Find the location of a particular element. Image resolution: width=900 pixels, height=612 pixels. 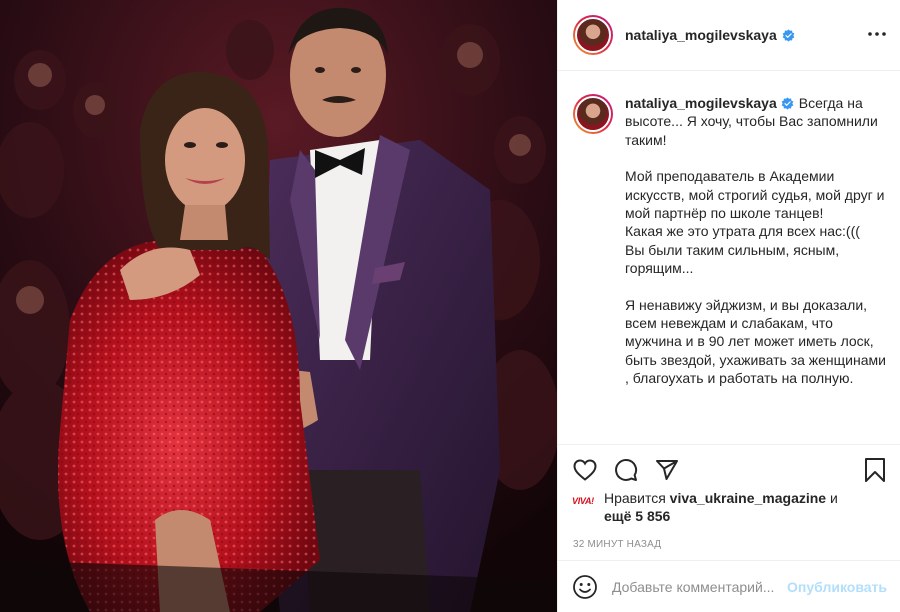

caption-line: Какая же это утрата для всех нас:((( is located at coordinates (742, 231).